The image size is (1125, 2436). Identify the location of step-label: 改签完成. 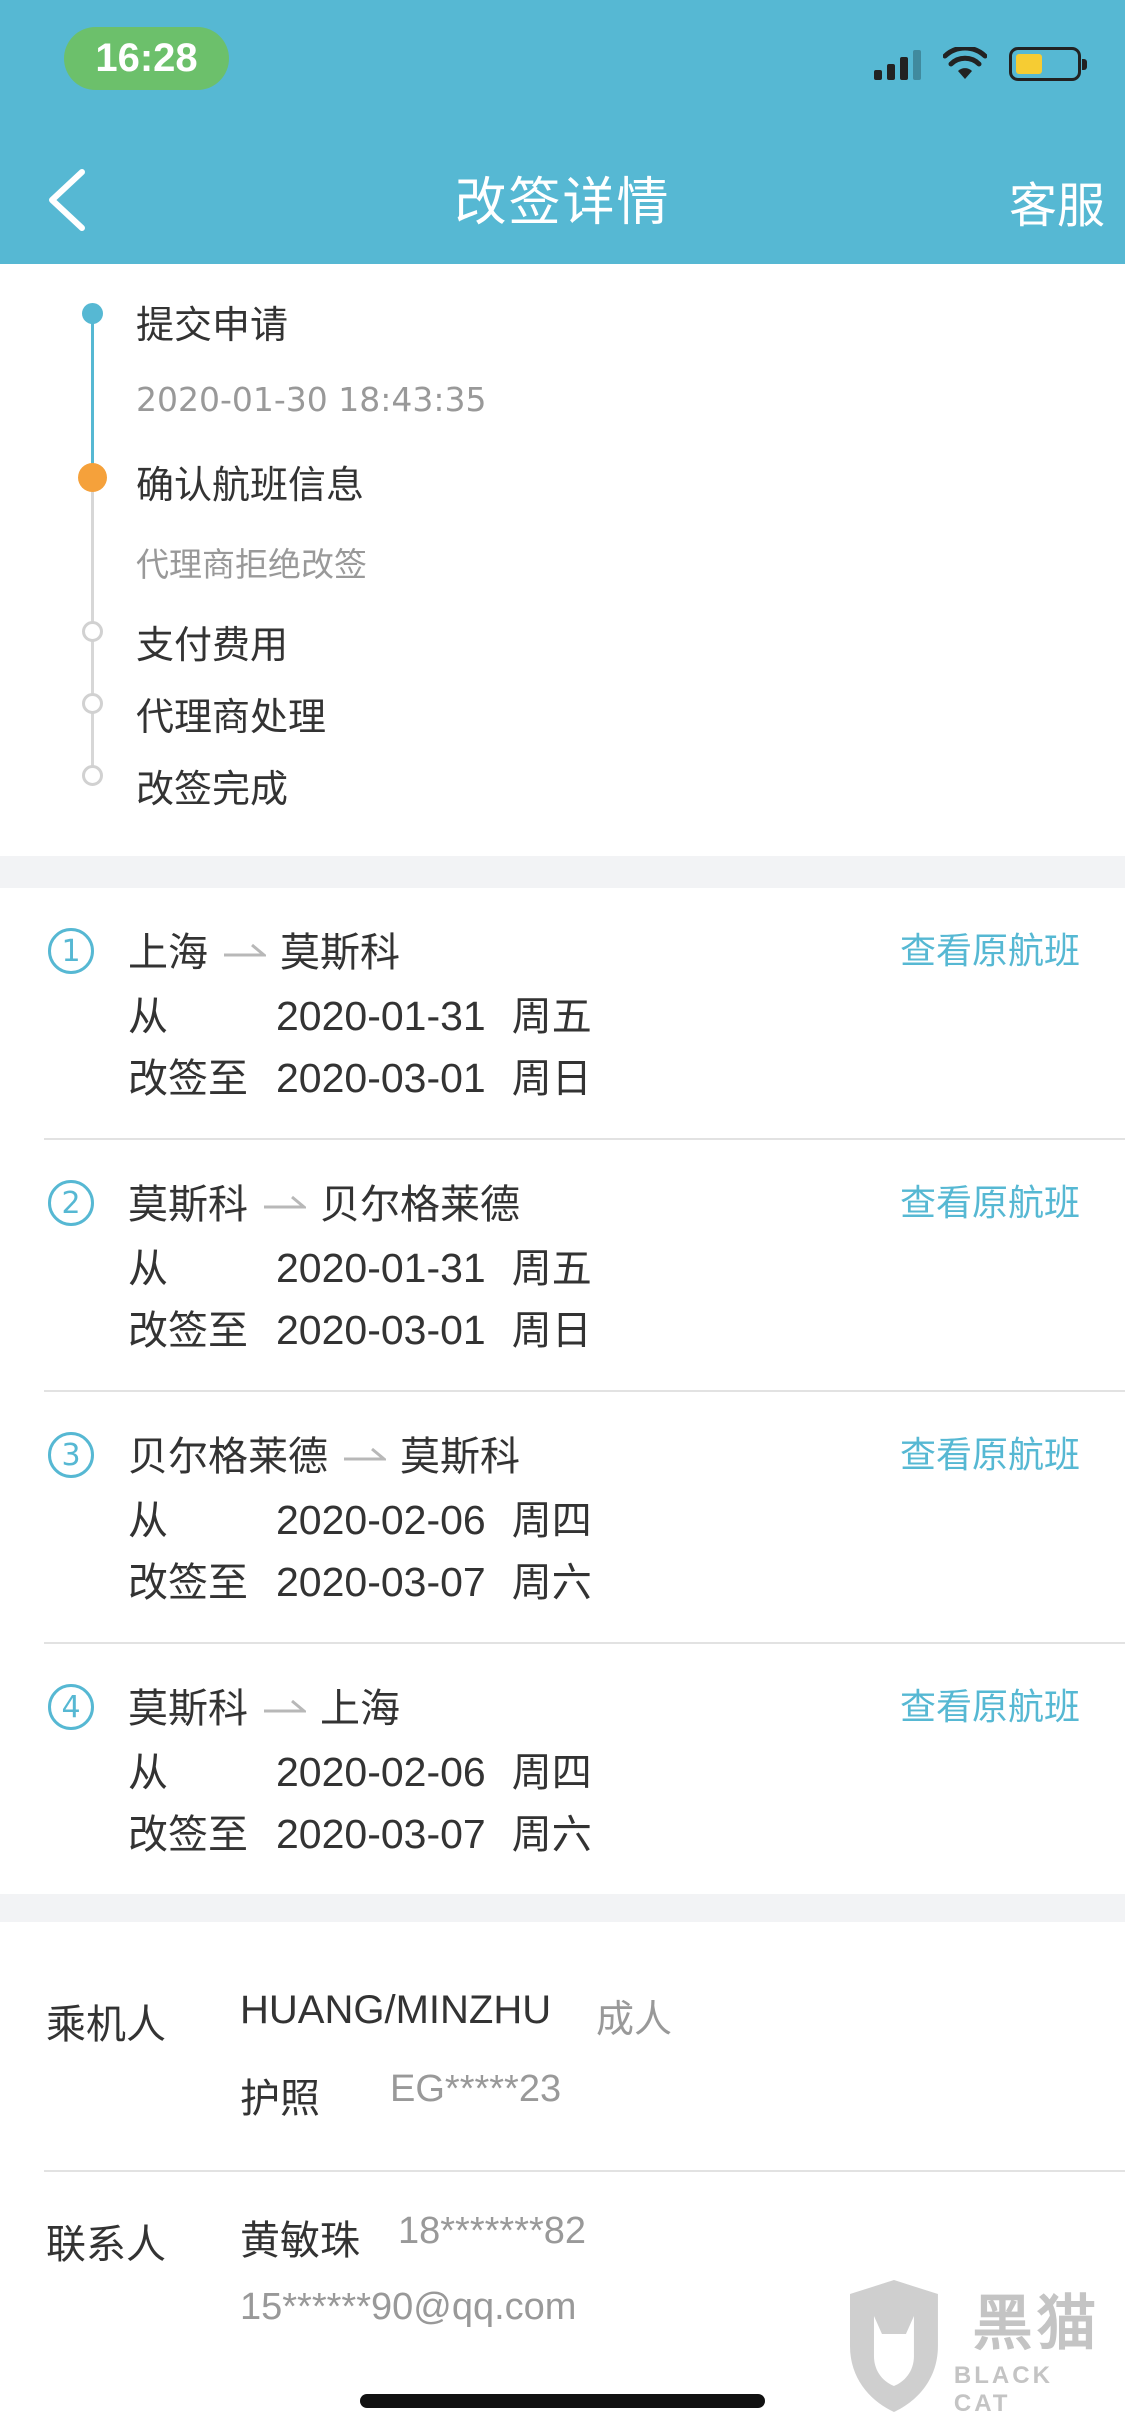
(212, 789).